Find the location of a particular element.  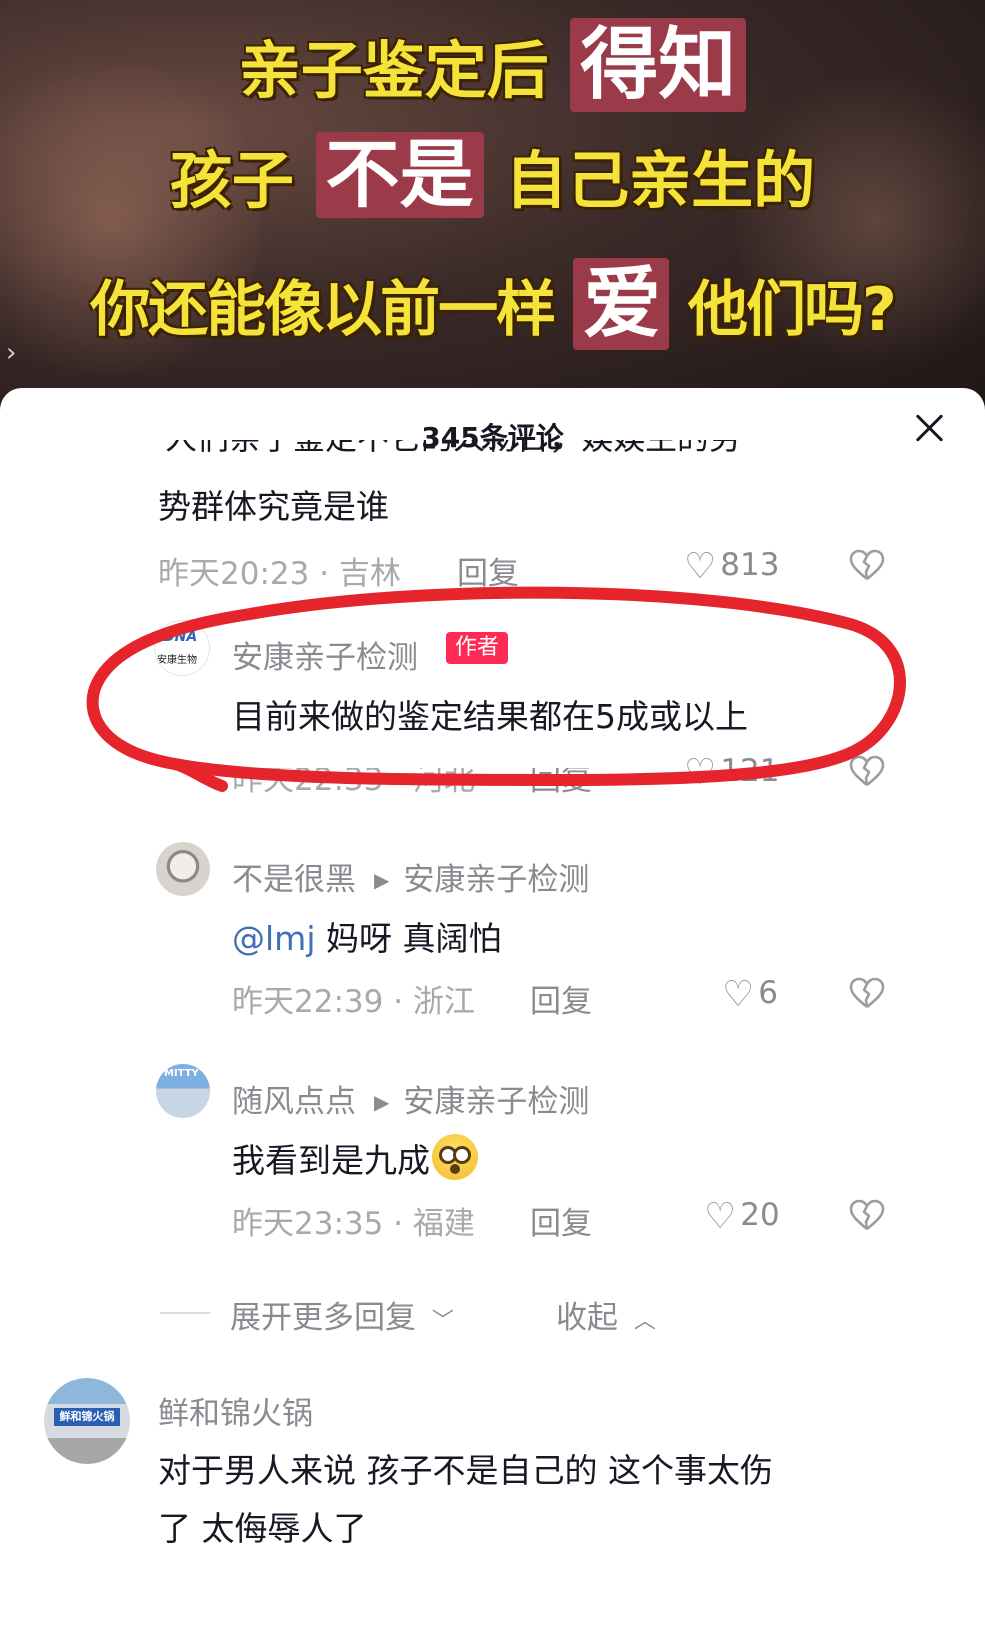

comment-meta: 昨天22:33 · 河北 is located at coordinates (353, 780).